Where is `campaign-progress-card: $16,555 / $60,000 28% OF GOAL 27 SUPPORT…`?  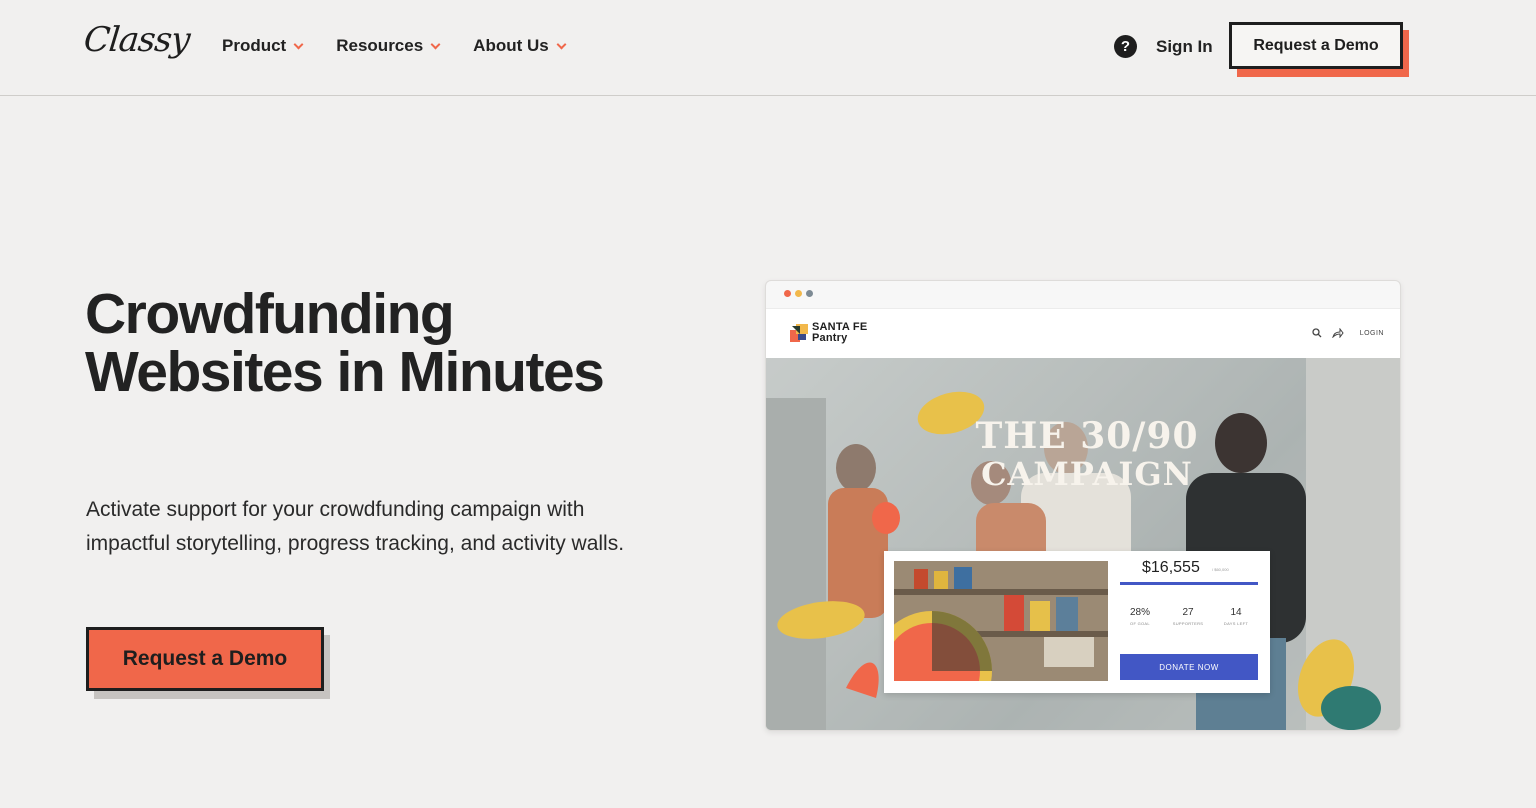
campaign-progress-card: $16,555 / $60,000 28% OF GOAL 27 SUPPORT… is located at coordinates (1077, 622).